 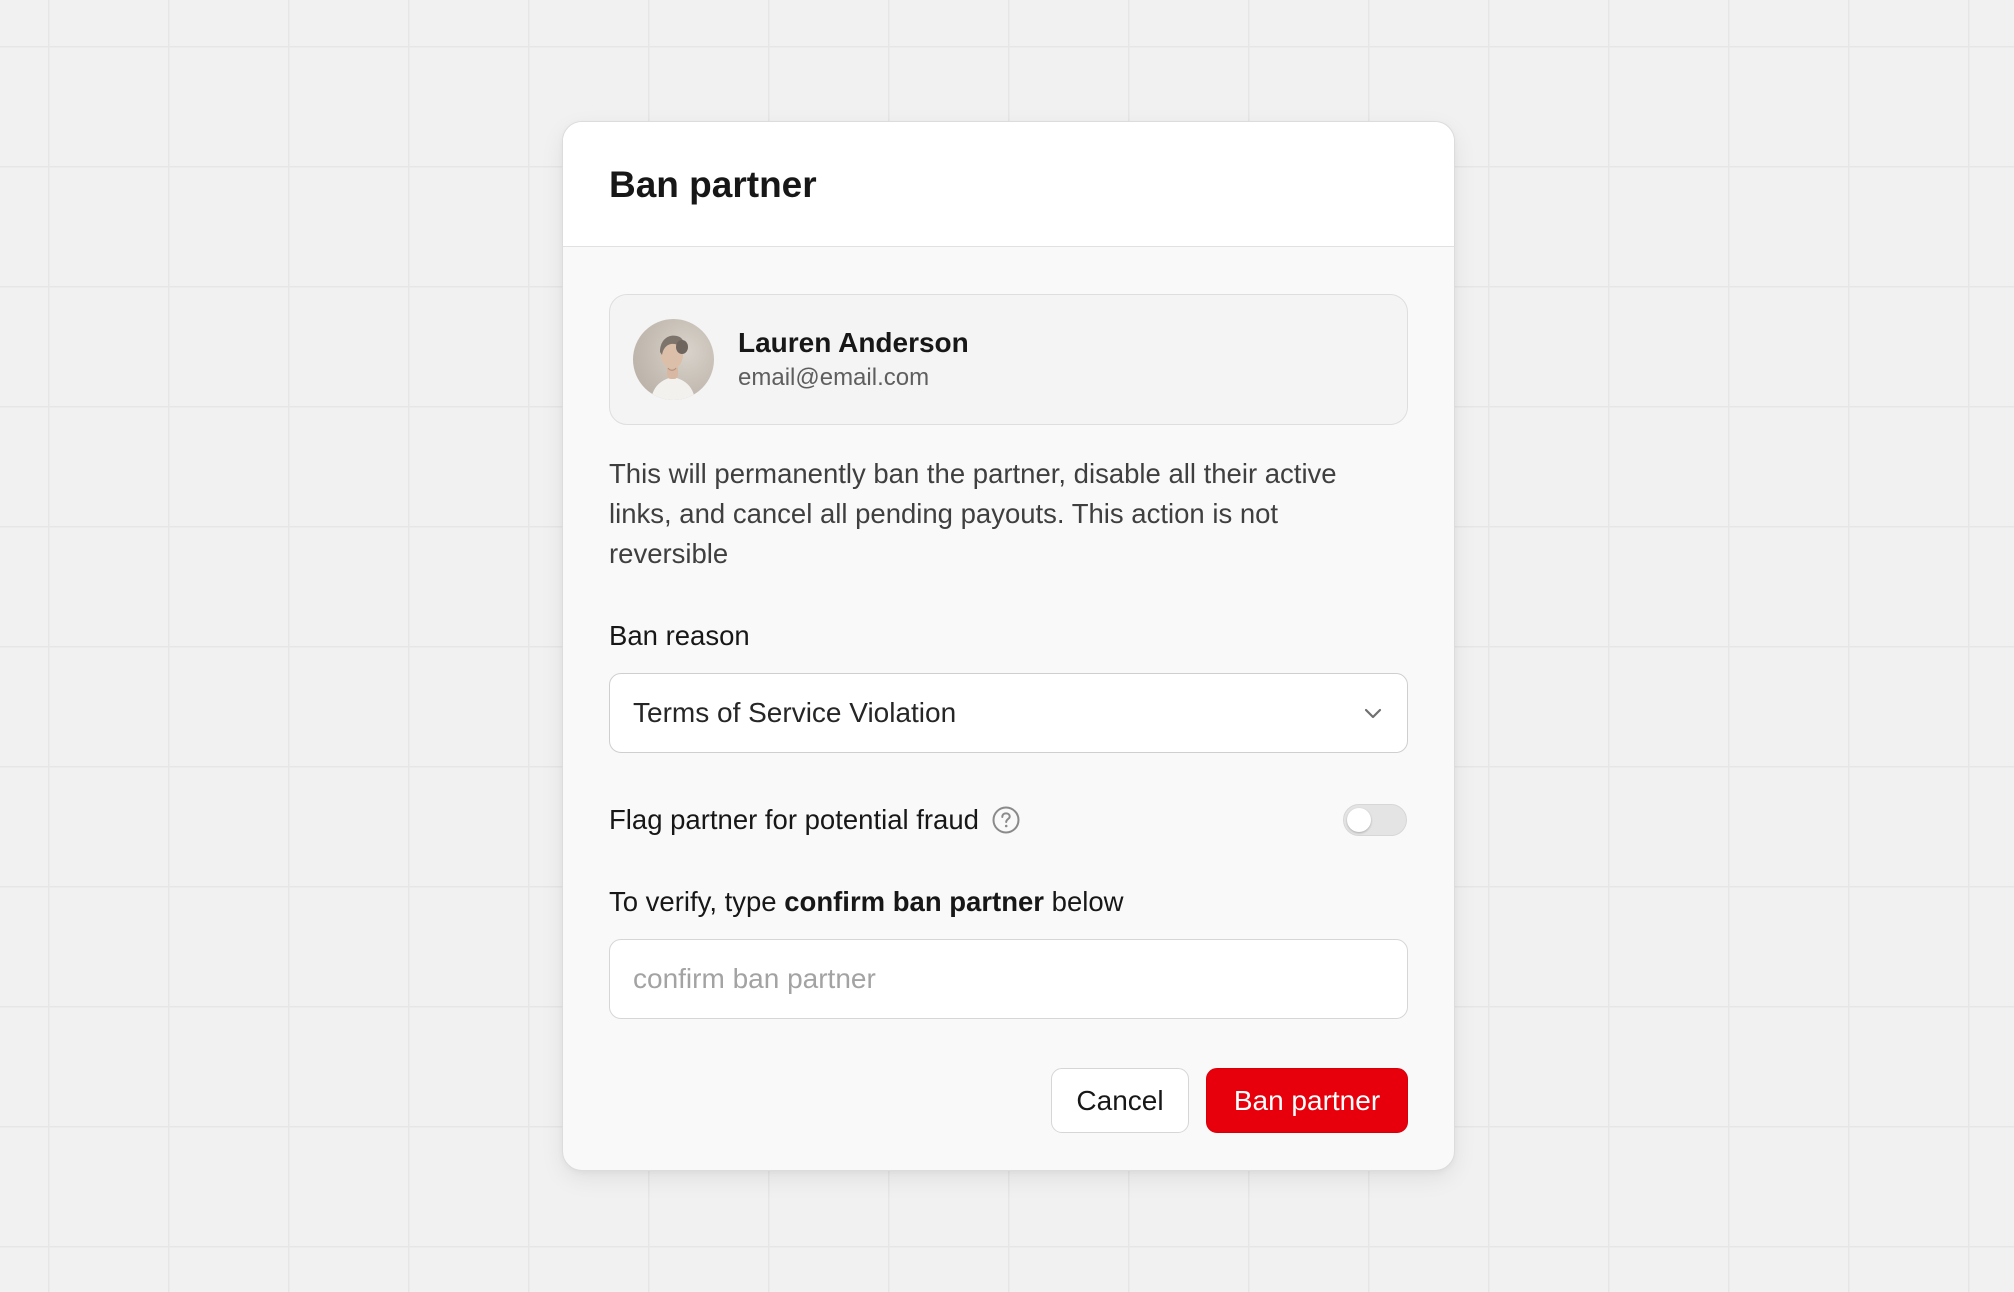 What do you see at coordinates (679, 635) in the screenshot?
I see `ban-reason-label: Ban reason` at bounding box center [679, 635].